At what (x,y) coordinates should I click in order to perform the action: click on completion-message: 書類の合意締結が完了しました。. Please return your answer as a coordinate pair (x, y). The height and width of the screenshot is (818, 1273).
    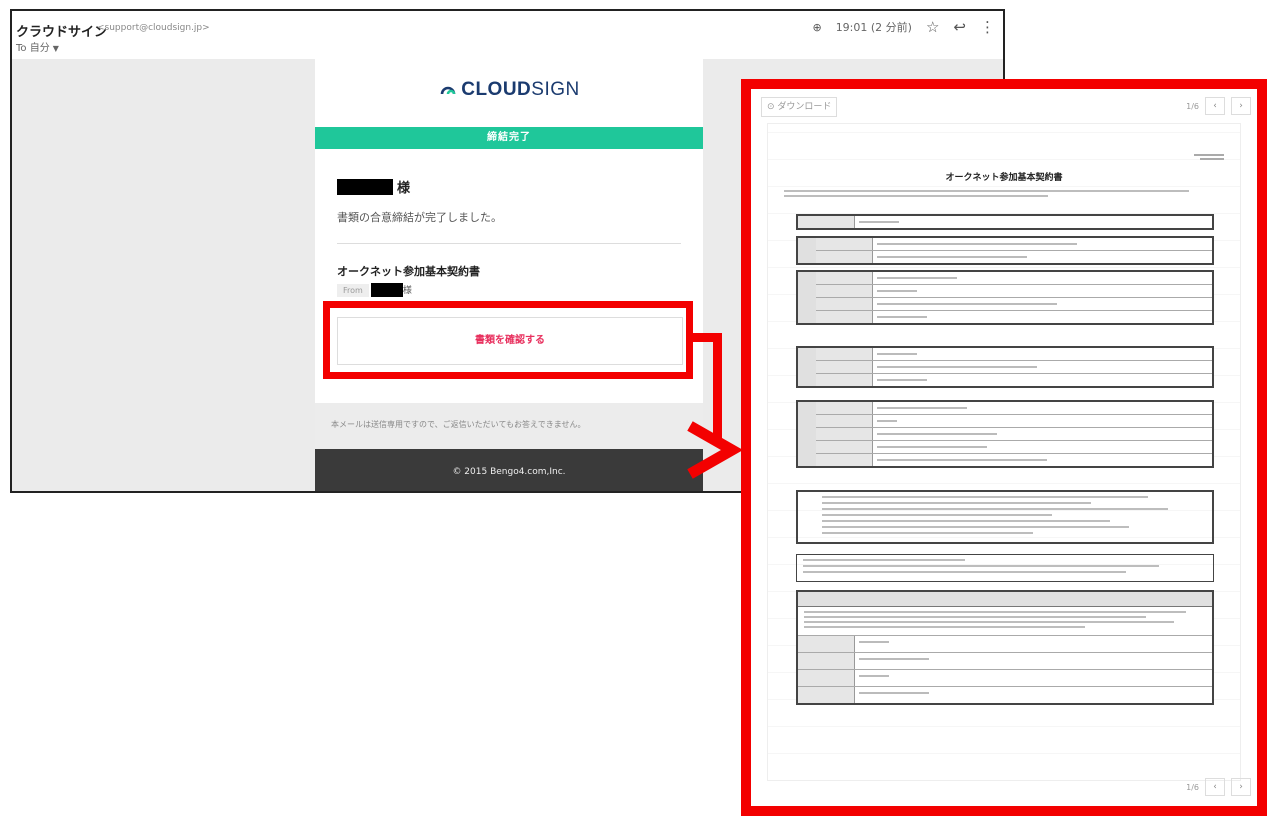
    Looking at the image, I should click on (419, 217).